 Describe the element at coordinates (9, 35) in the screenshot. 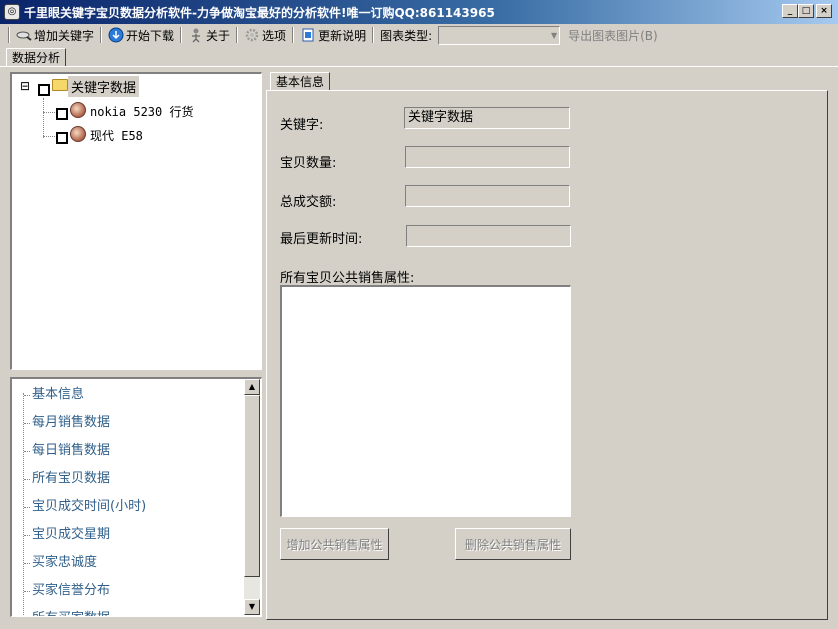

I see `toolbar-grip` at that location.